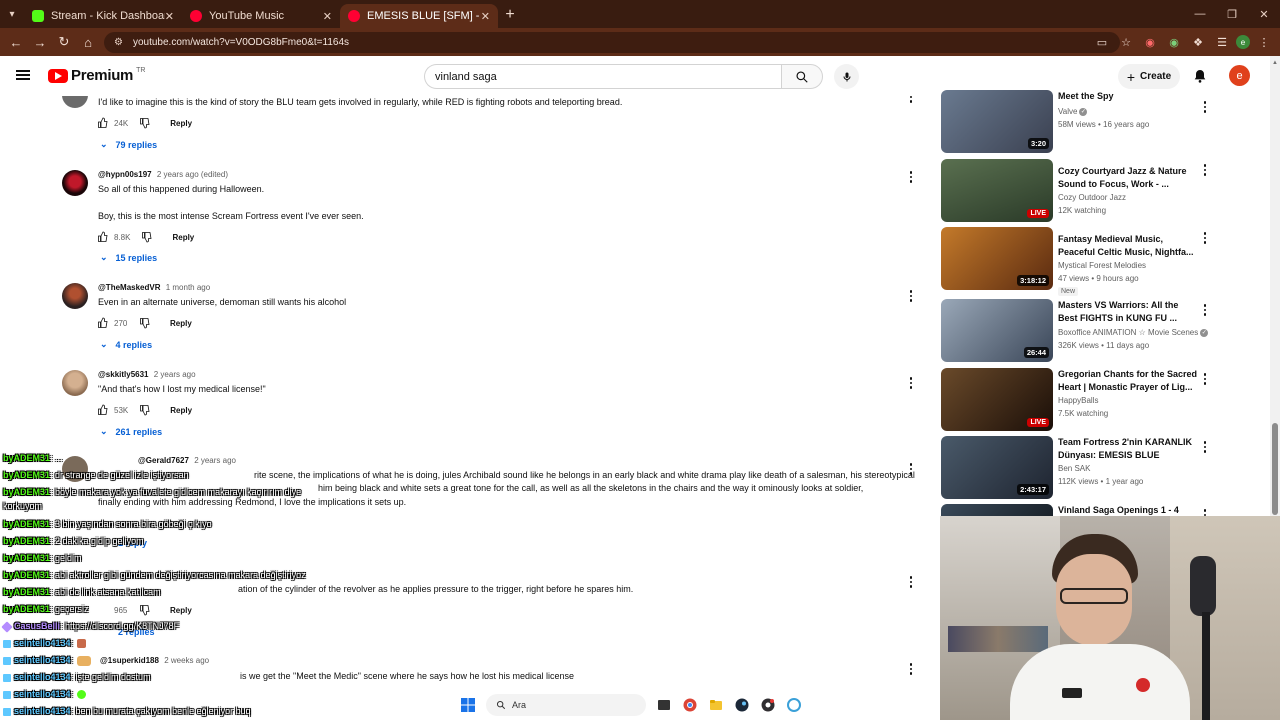 The height and width of the screenshot is (720, 1280). I want to click on bookmark-star-icon: ☆, so click(1126, 42).